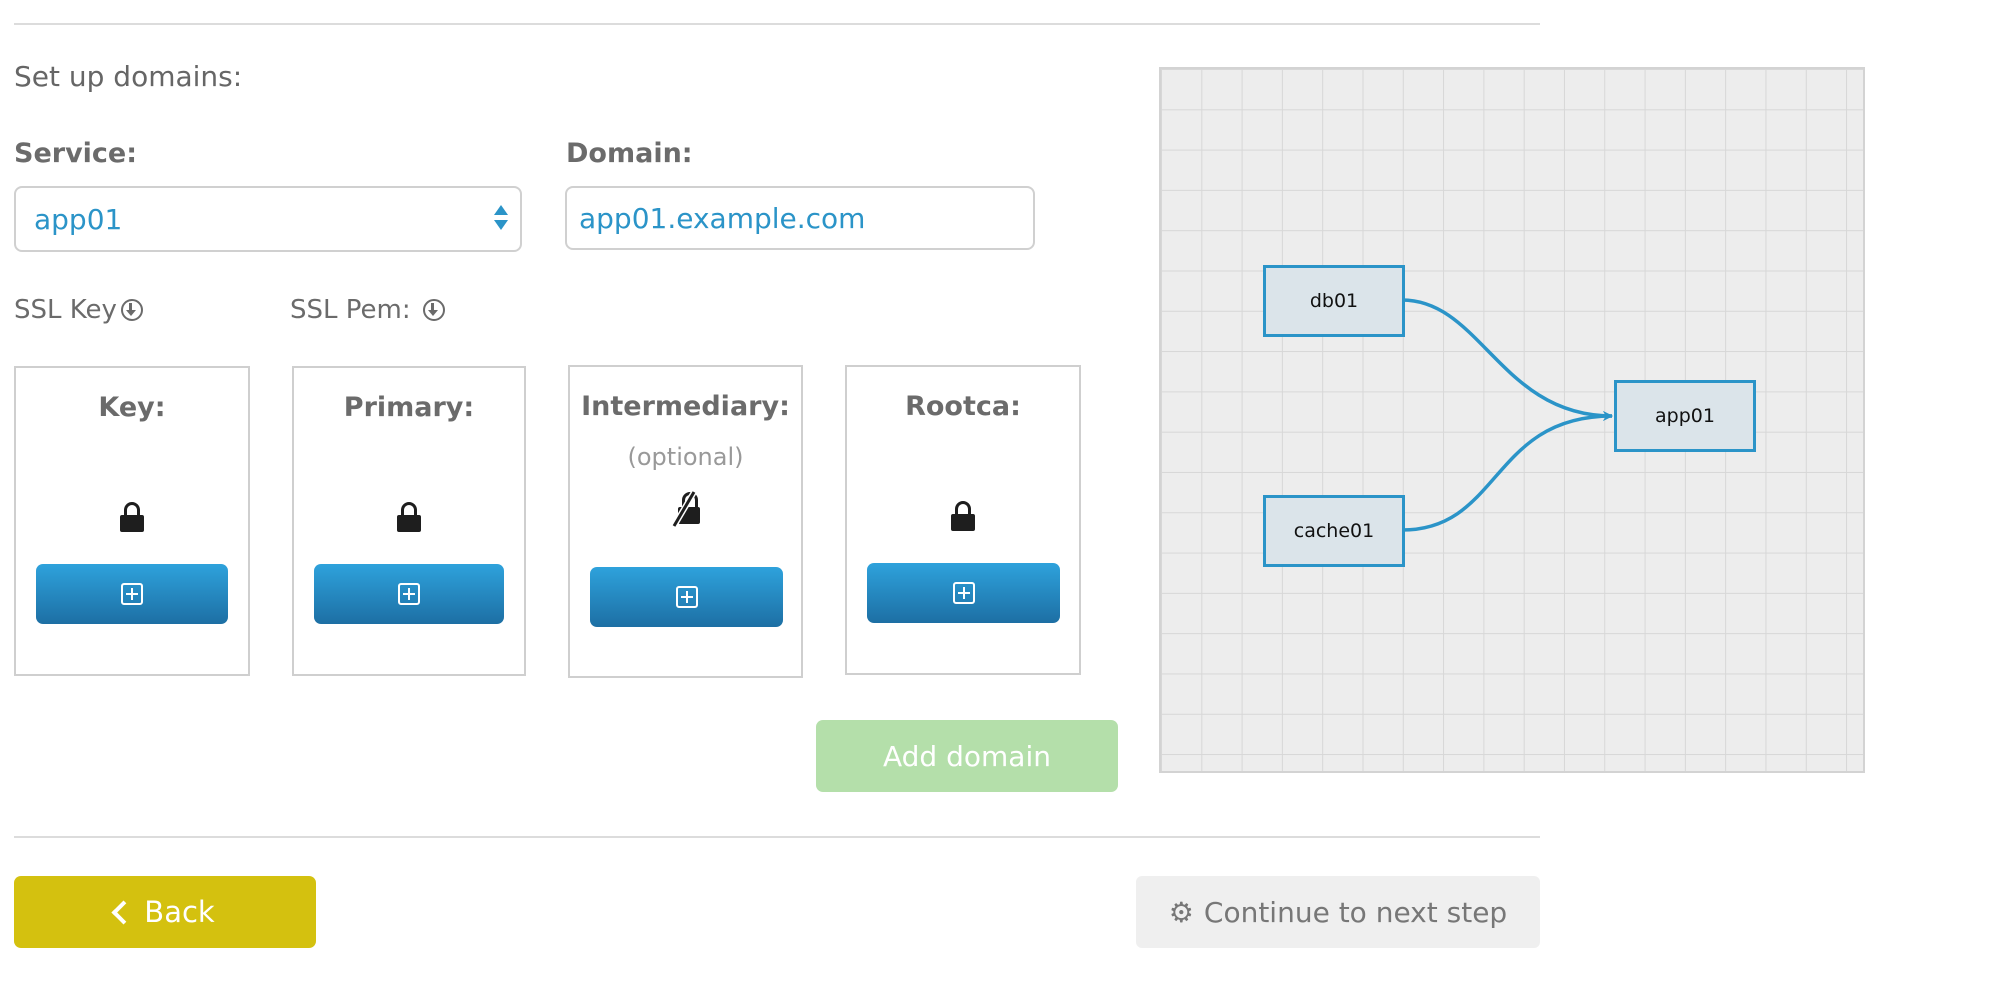 The width and height of the screenshot is (2000, 1000). I want to click on add-domain-button: Add domain, so click(967, 756).